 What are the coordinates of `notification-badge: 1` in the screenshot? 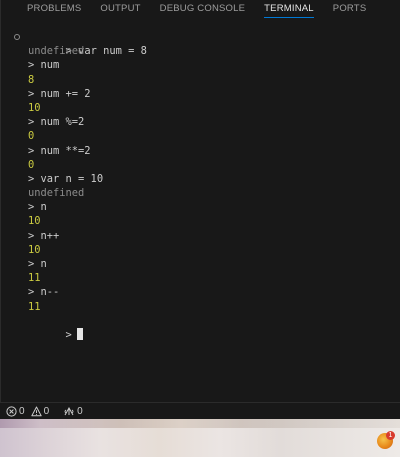 It's located at (390, 435).